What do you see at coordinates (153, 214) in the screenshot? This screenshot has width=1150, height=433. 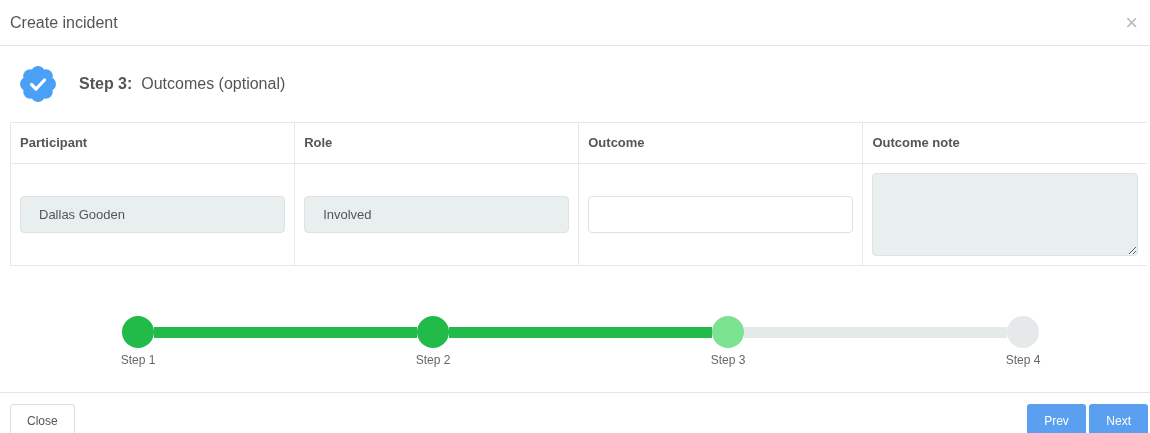 I see `input-field: Dallas Gooden` at bounding box center [153, 214].